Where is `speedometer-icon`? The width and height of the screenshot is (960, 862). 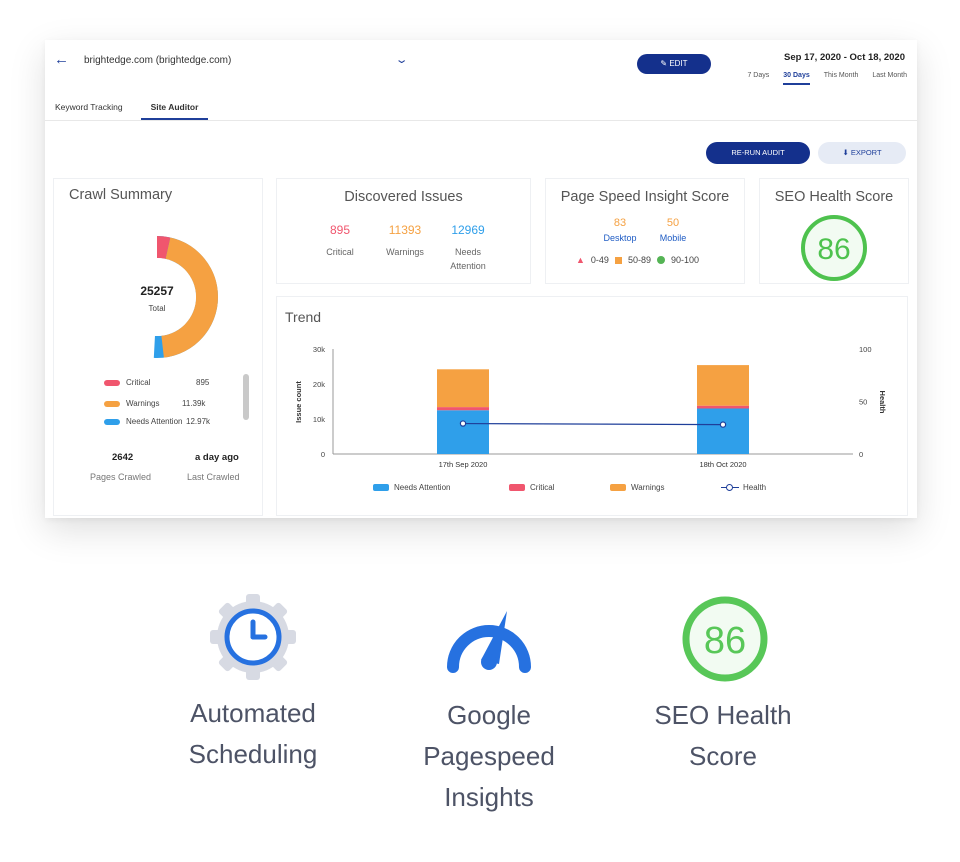
speedometer-icon is located at coordinates (489, 642).